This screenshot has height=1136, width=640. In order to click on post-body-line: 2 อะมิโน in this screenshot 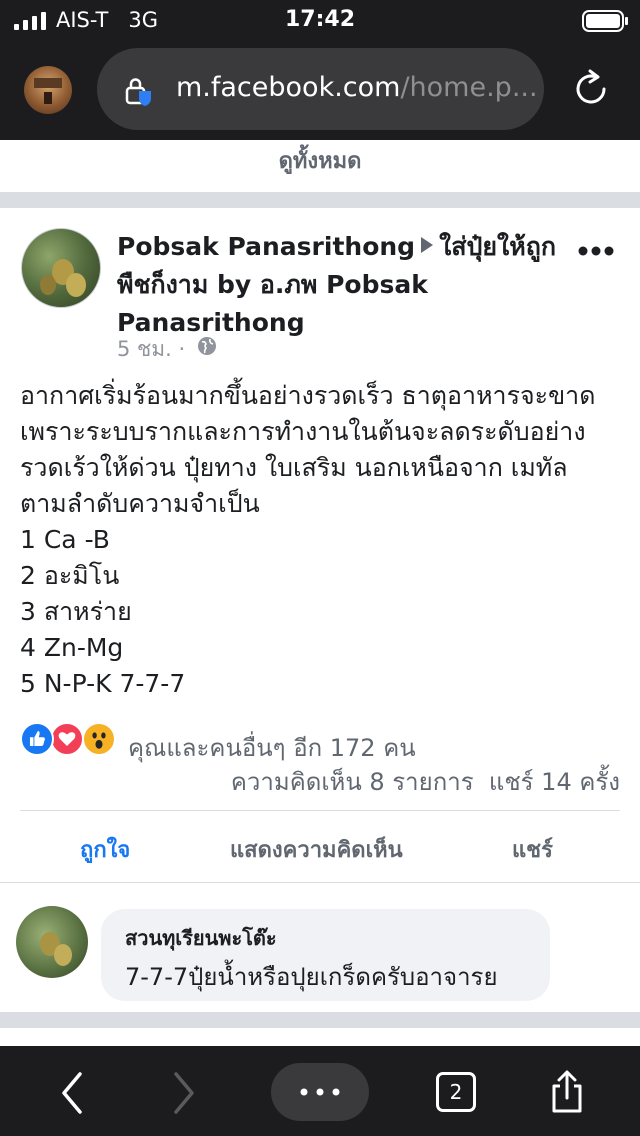, I will do `click(70, 575)`.